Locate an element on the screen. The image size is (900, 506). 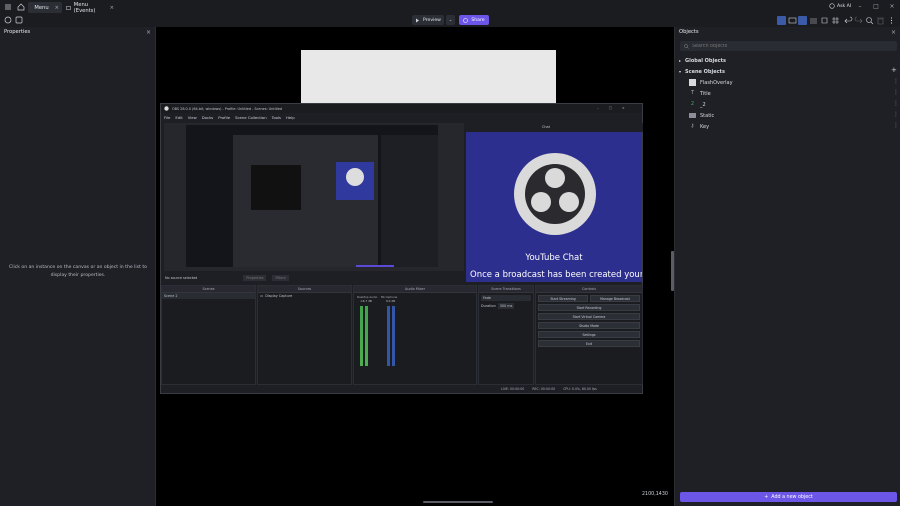
undo-icon is located at coordinates (848, 20).